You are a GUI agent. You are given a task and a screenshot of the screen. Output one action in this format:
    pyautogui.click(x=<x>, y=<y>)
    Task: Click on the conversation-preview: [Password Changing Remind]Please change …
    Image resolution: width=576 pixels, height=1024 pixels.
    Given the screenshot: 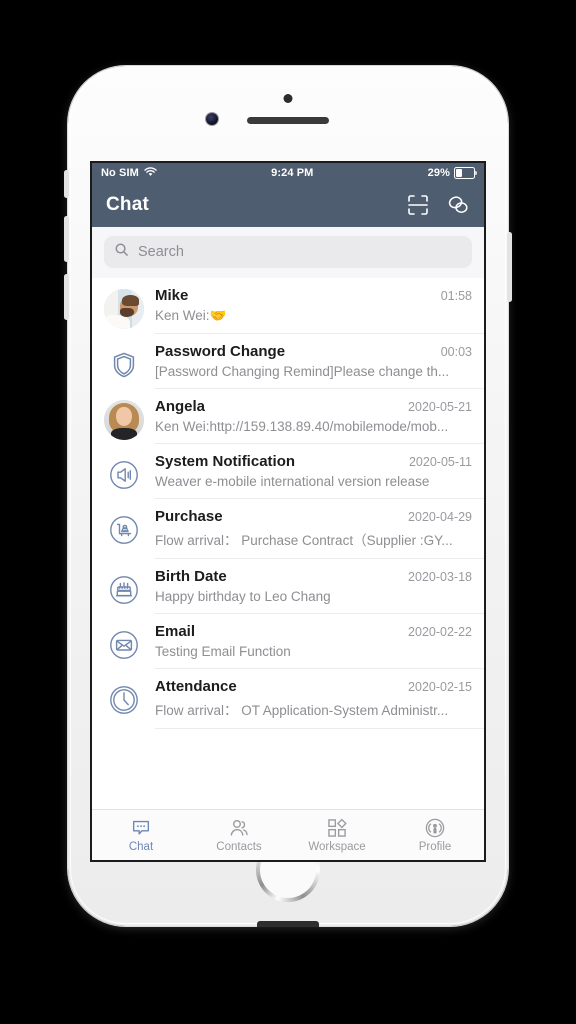 What is the action you would take?
    pyautogui.click(x=302, y=371)
    